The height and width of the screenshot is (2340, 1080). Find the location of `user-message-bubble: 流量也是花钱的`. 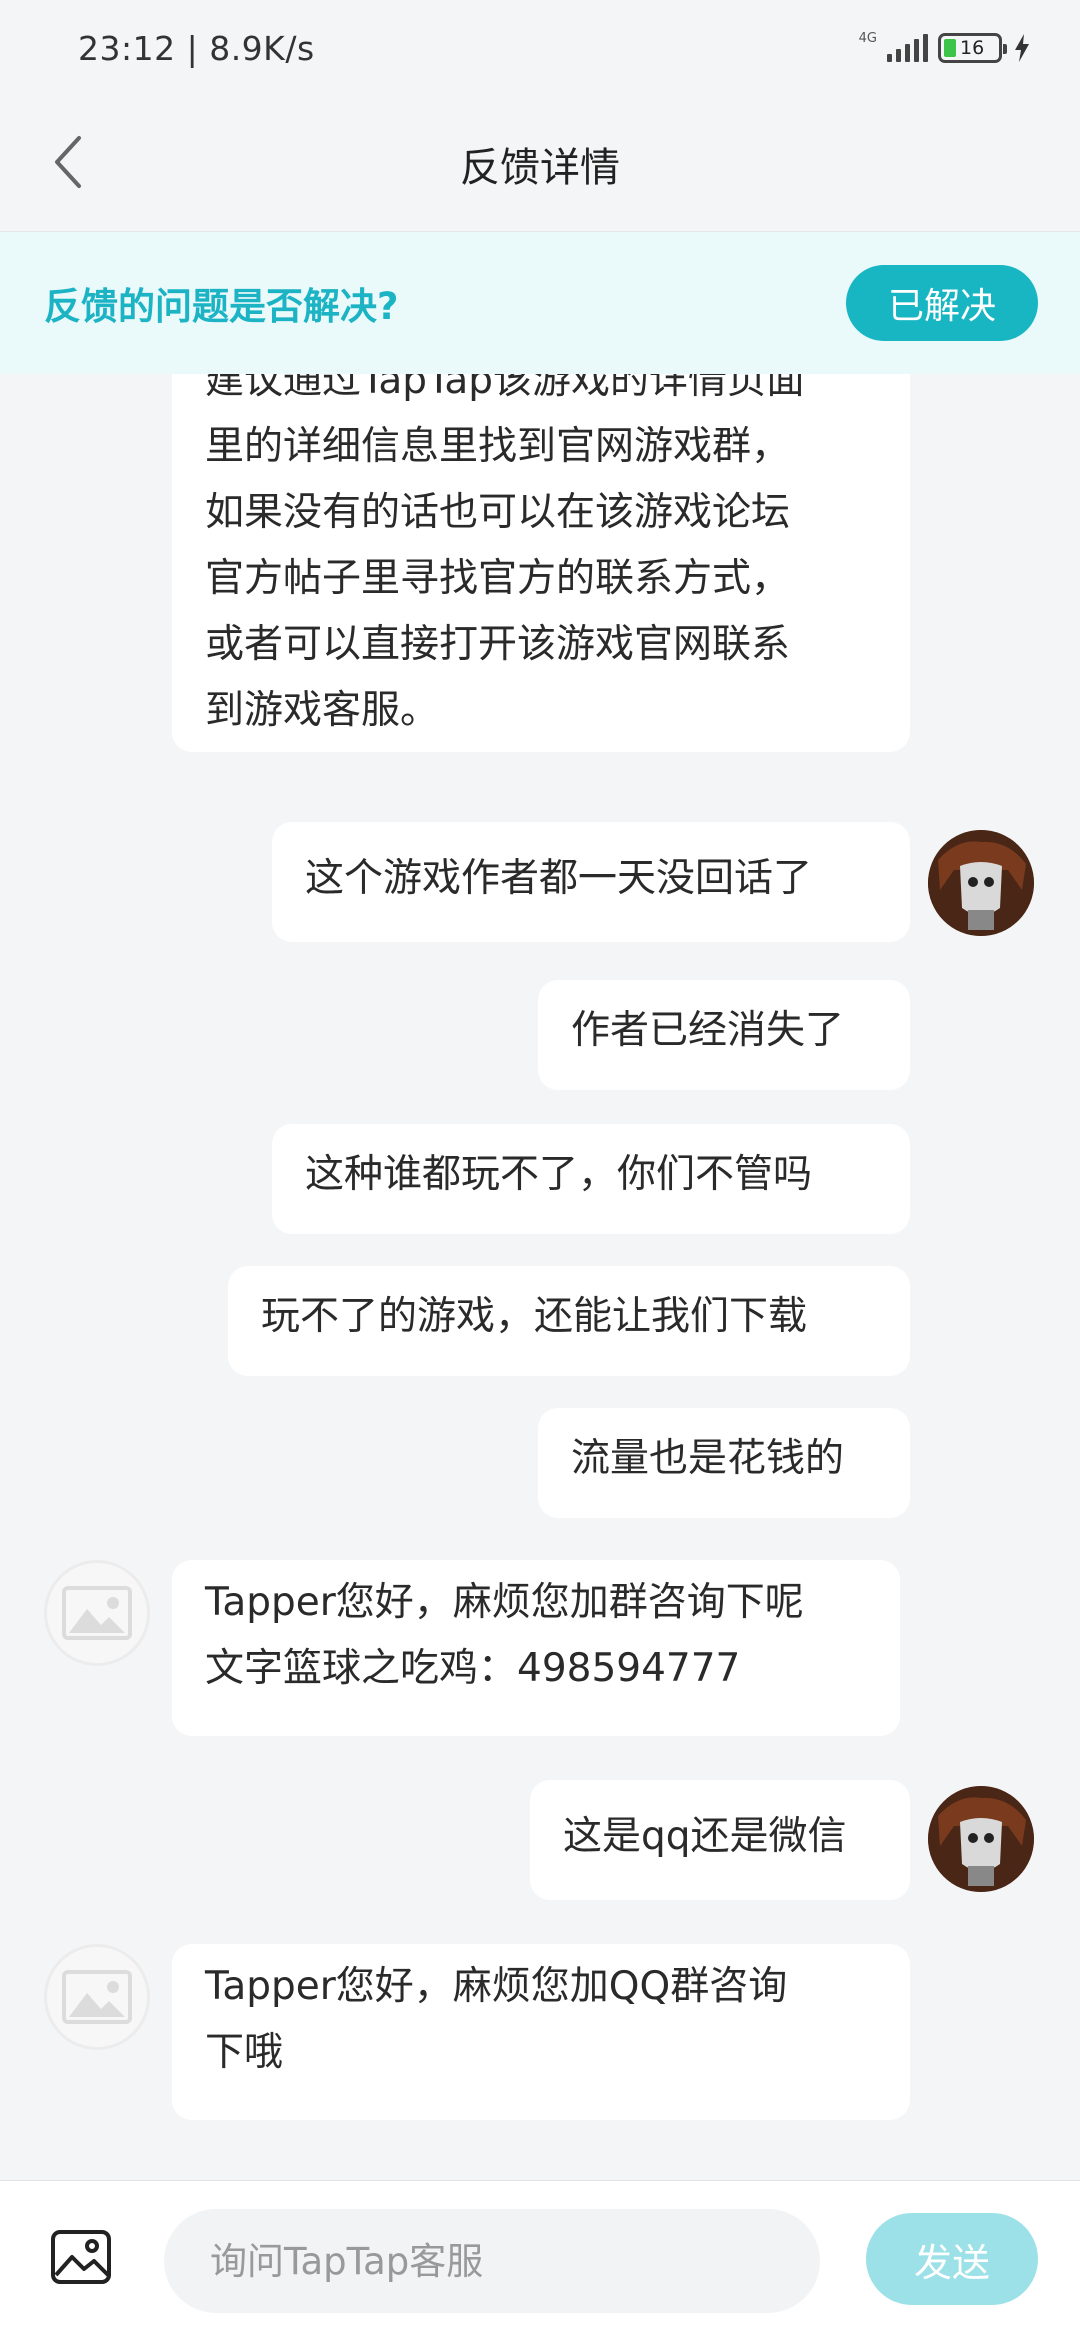

user-message-bubble: 流量也是花钱的 is located at coordinates (724, 1463).